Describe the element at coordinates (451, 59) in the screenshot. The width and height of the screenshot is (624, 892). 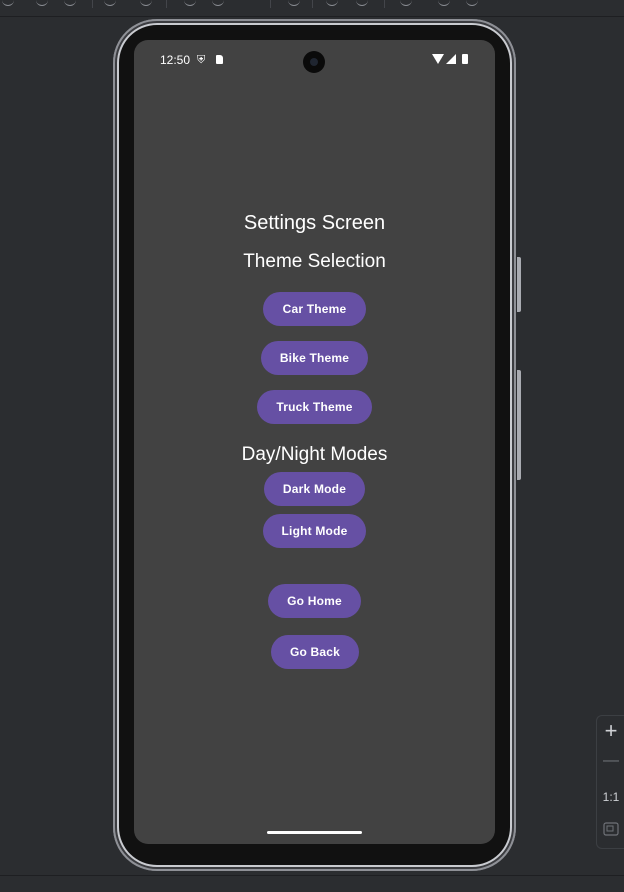
I see `cell-signal-icon` at that location.